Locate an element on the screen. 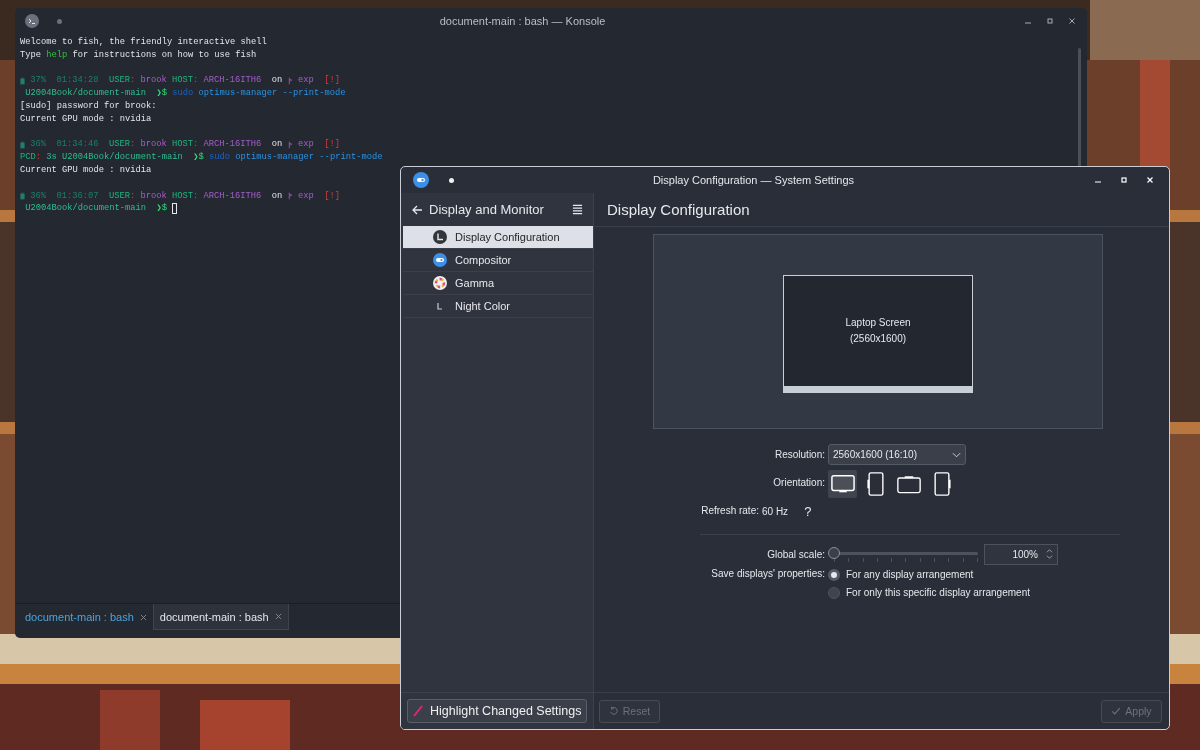 Image resolution: width=1200 pixels, height=750 pixels. terminal-text: 36% 01:34:46 is located at coordinates (64, 145).